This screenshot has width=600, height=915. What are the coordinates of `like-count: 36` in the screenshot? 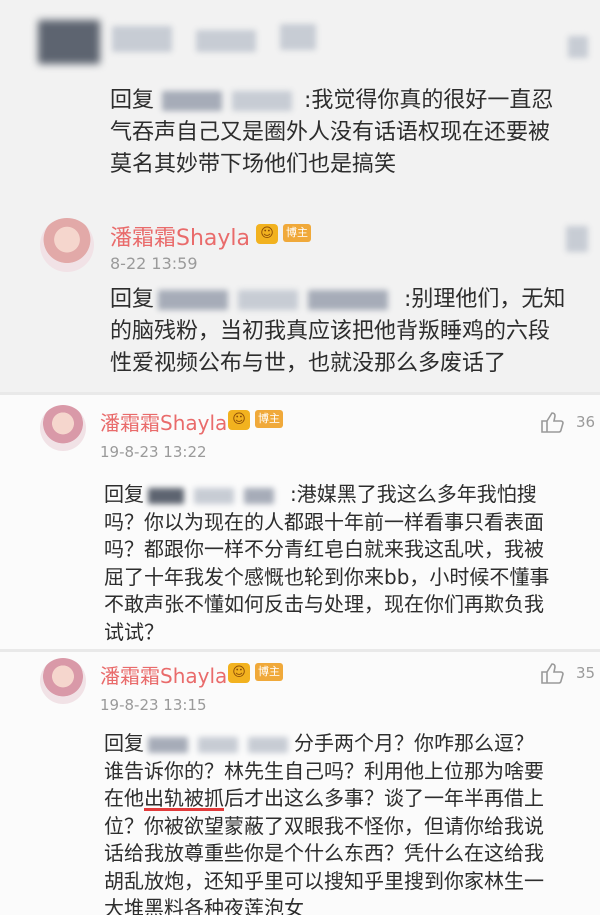 It's located at (586, 422).